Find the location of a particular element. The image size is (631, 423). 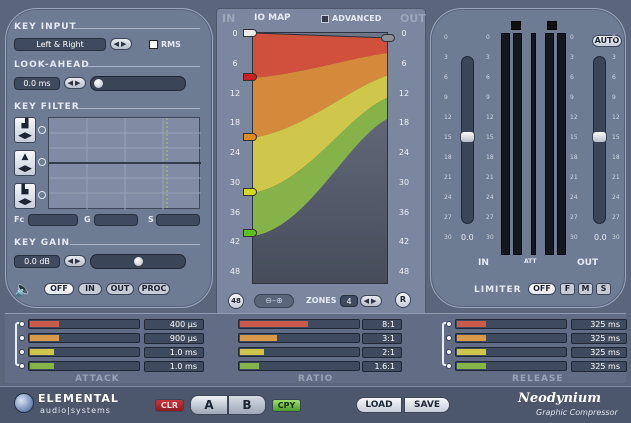

look-ahead-slider-knob is located at coordinates (98, 83).